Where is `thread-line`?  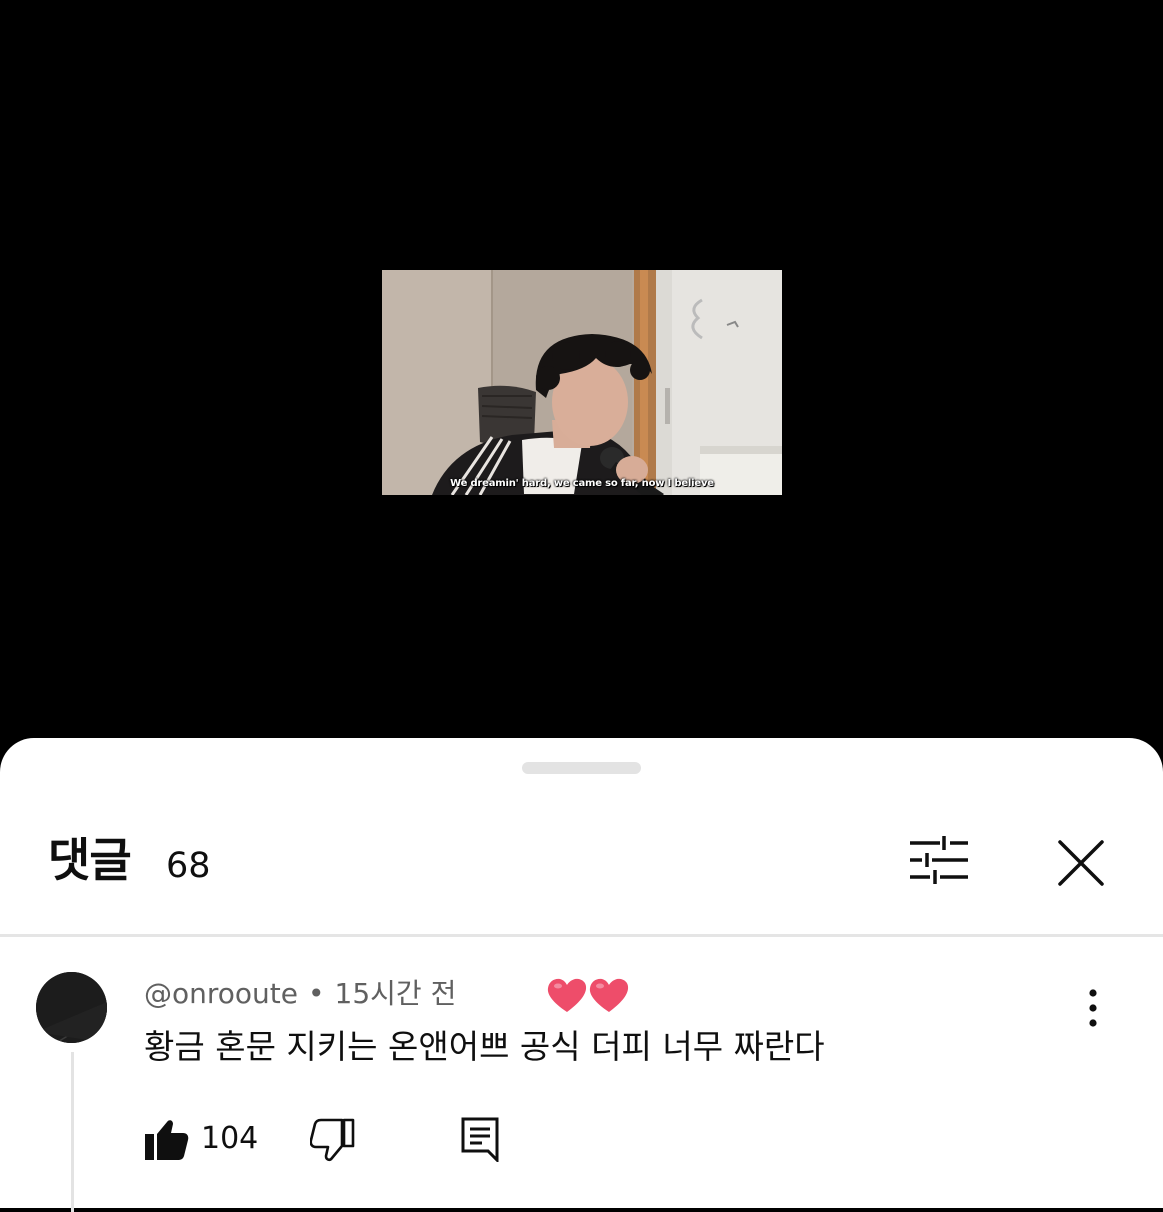
thread-line is located at coordinates (72, 1132).